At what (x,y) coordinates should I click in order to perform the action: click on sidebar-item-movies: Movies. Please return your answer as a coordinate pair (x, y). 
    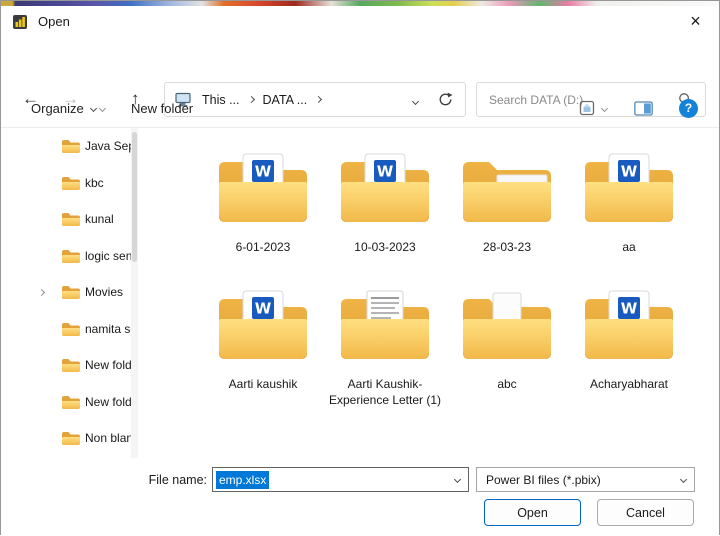
    Looking at the image, I should click on (66, 292).